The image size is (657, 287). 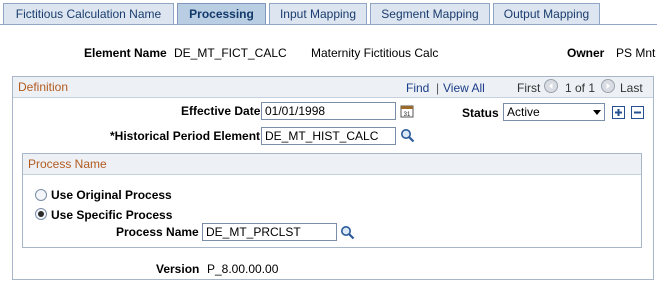 What do you see at coordinates (407, 115) in the screenshot?
I see `svg-text: 31` at bounding box center [407, 115].